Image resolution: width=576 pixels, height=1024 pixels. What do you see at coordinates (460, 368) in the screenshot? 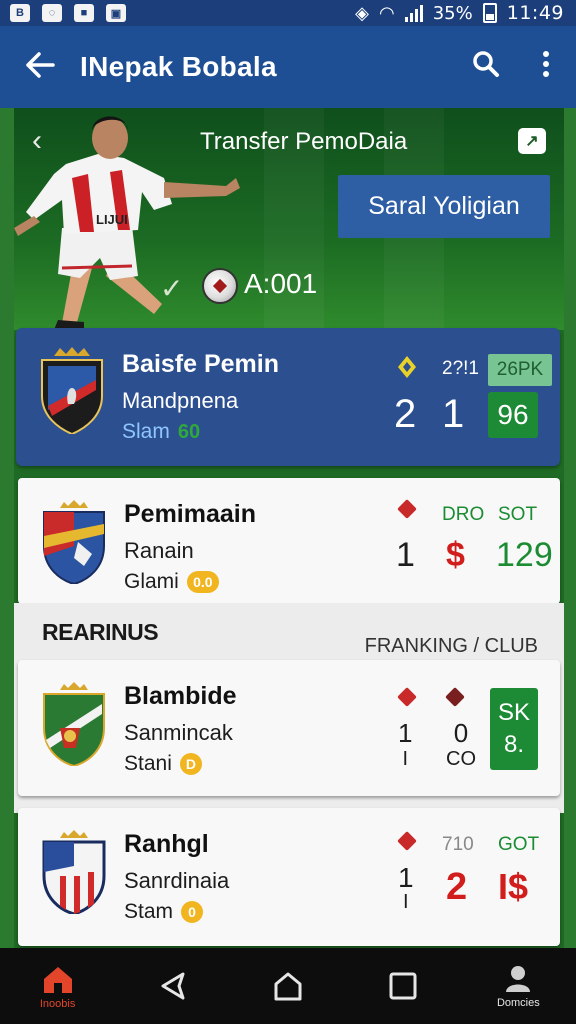
I see `stat-header: 2?!1` at bounding box center [460, 368].